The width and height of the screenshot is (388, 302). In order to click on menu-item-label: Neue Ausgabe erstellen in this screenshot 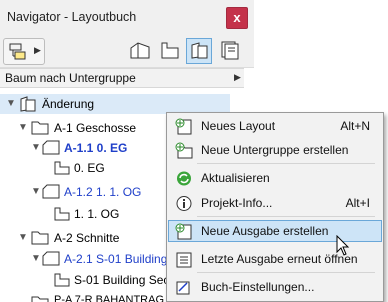, I will do `click(265, 231)`.